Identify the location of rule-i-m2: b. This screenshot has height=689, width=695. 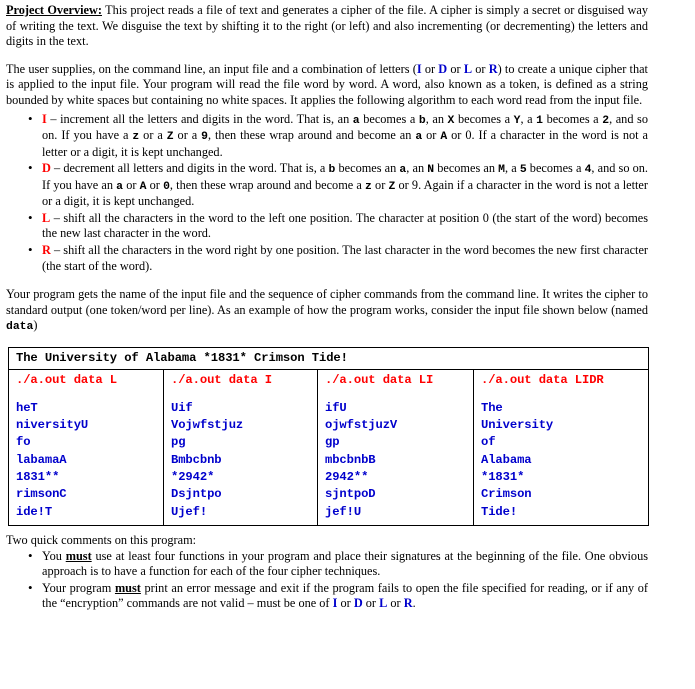
(422, 120).